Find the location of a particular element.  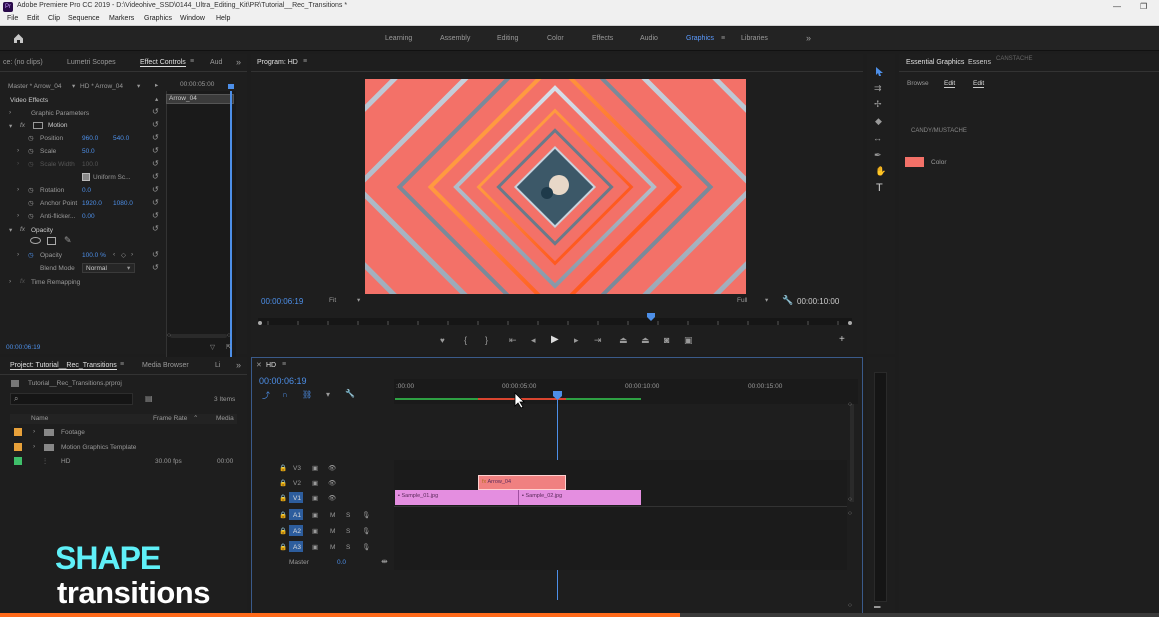

project-item-mgt: Motion Graphics Template is located at coordinates (98, 447).